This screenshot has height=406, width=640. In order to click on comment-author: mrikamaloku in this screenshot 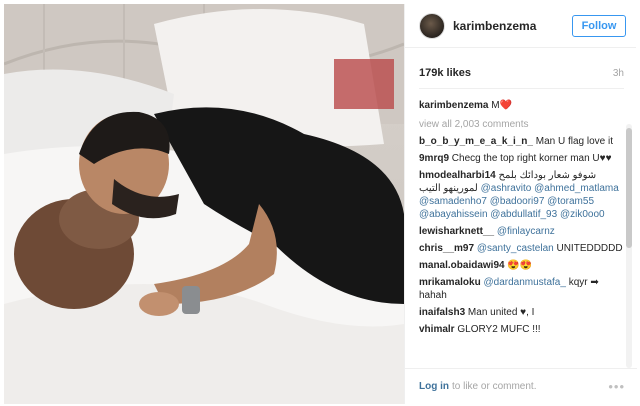, I will do `click(450, 282)`.